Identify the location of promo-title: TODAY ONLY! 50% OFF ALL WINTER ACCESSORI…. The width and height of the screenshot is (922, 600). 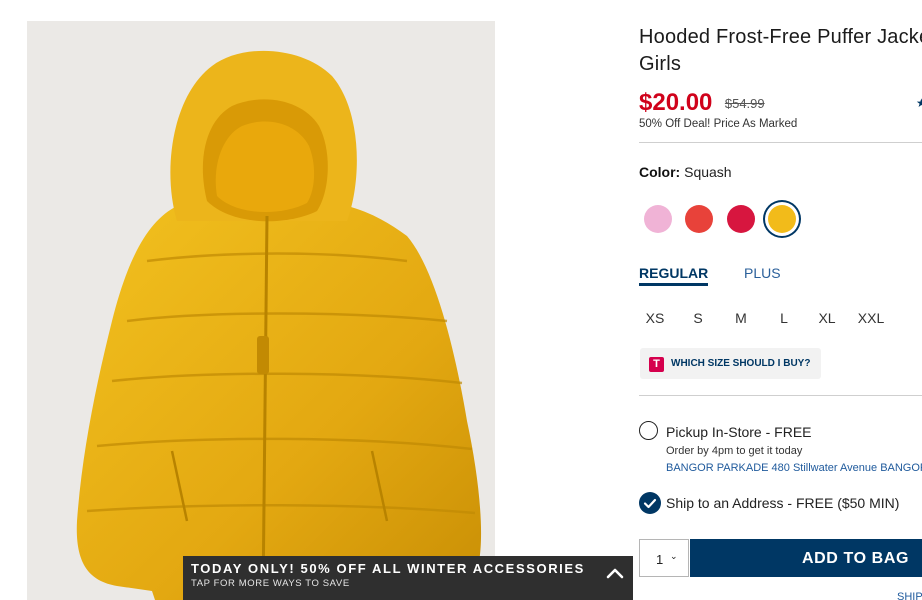
(388, 568).